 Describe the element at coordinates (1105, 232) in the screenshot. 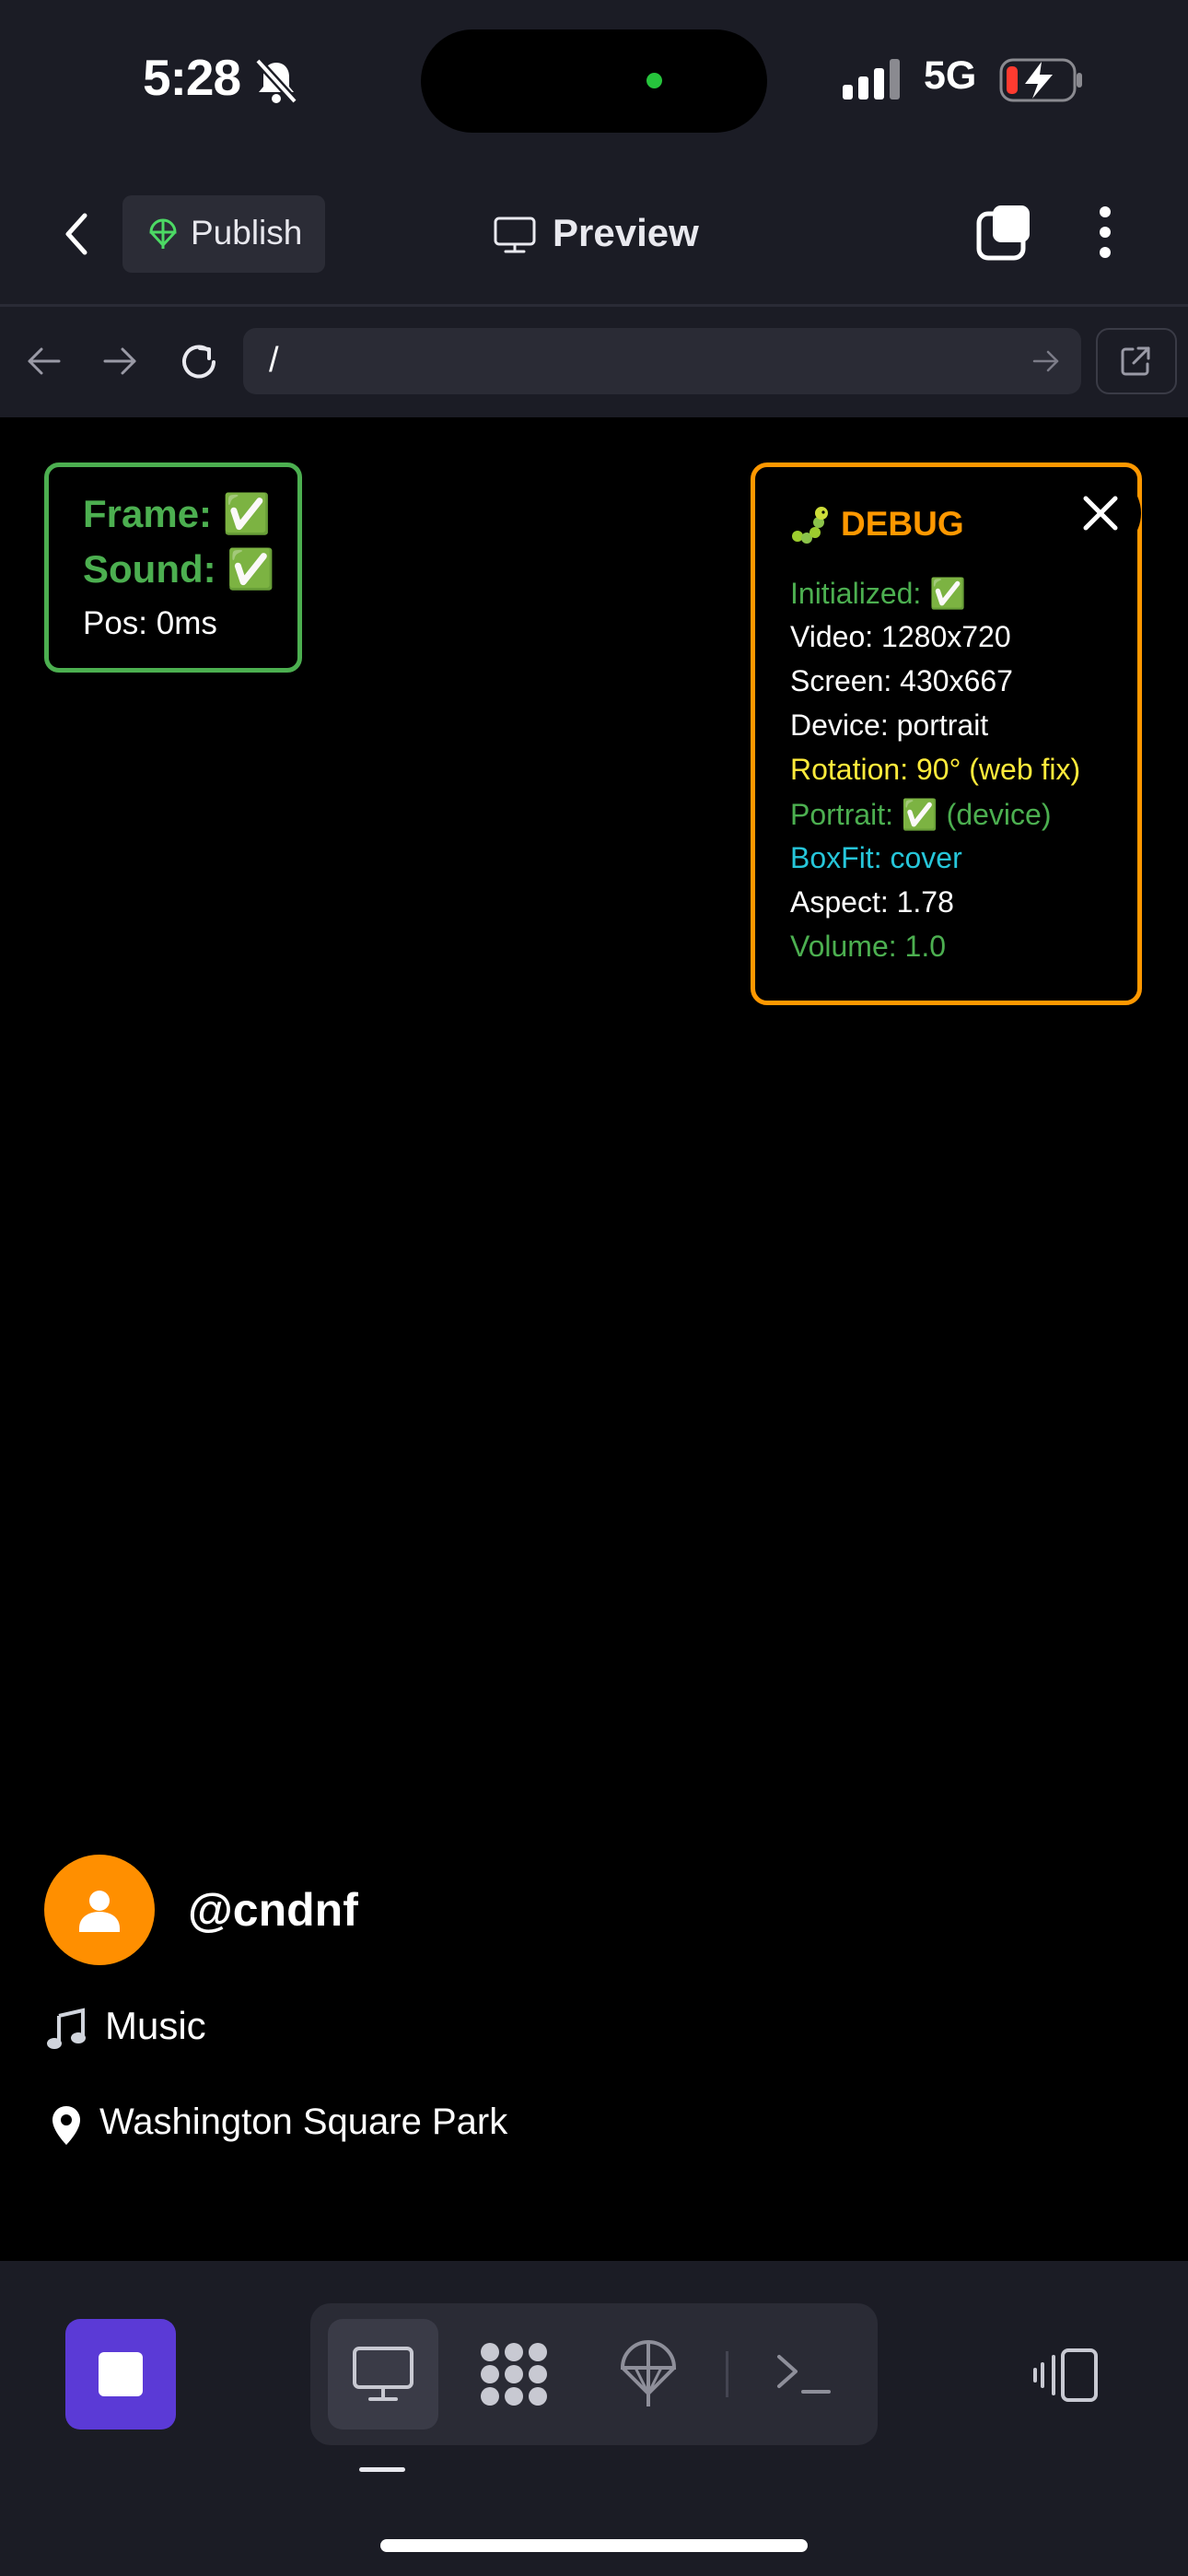

I see `more-vert-icon` at that location.